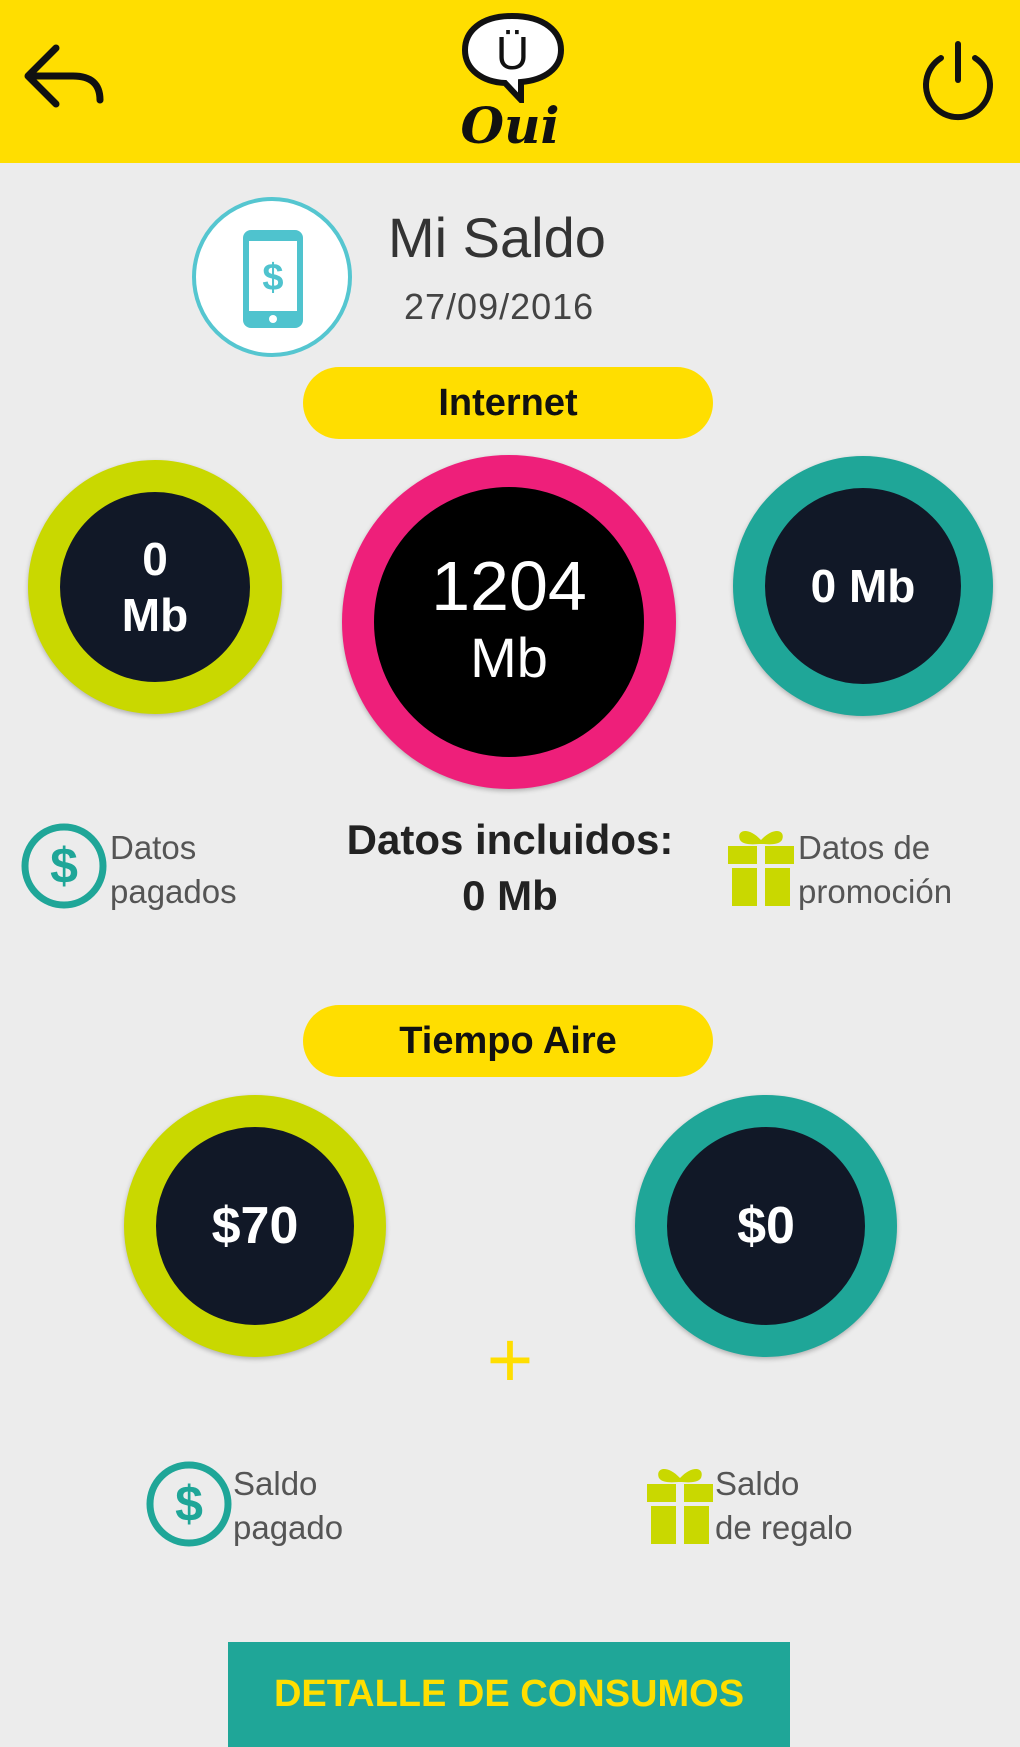  Describe the element at coordinates (875, 891) in the screenshot. I see `promo-data-label-line2: promoción` at that location.